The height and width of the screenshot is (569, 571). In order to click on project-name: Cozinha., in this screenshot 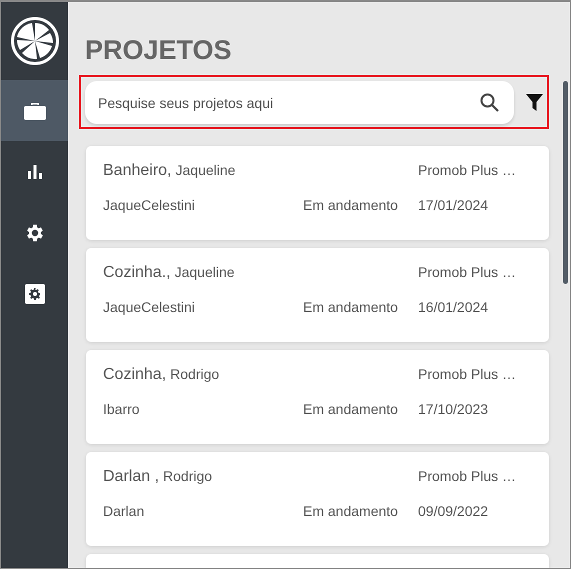, I will do `click(137, 273)`.